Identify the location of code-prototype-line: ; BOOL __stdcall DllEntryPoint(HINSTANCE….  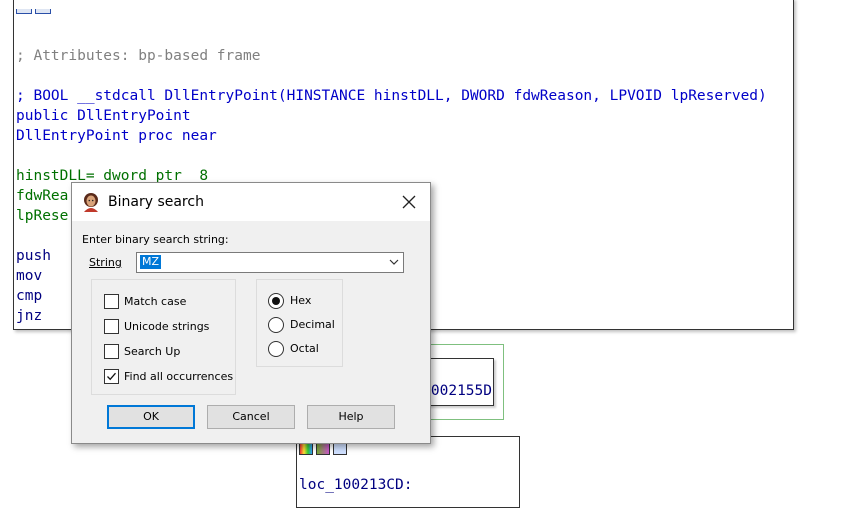
(391, 96).